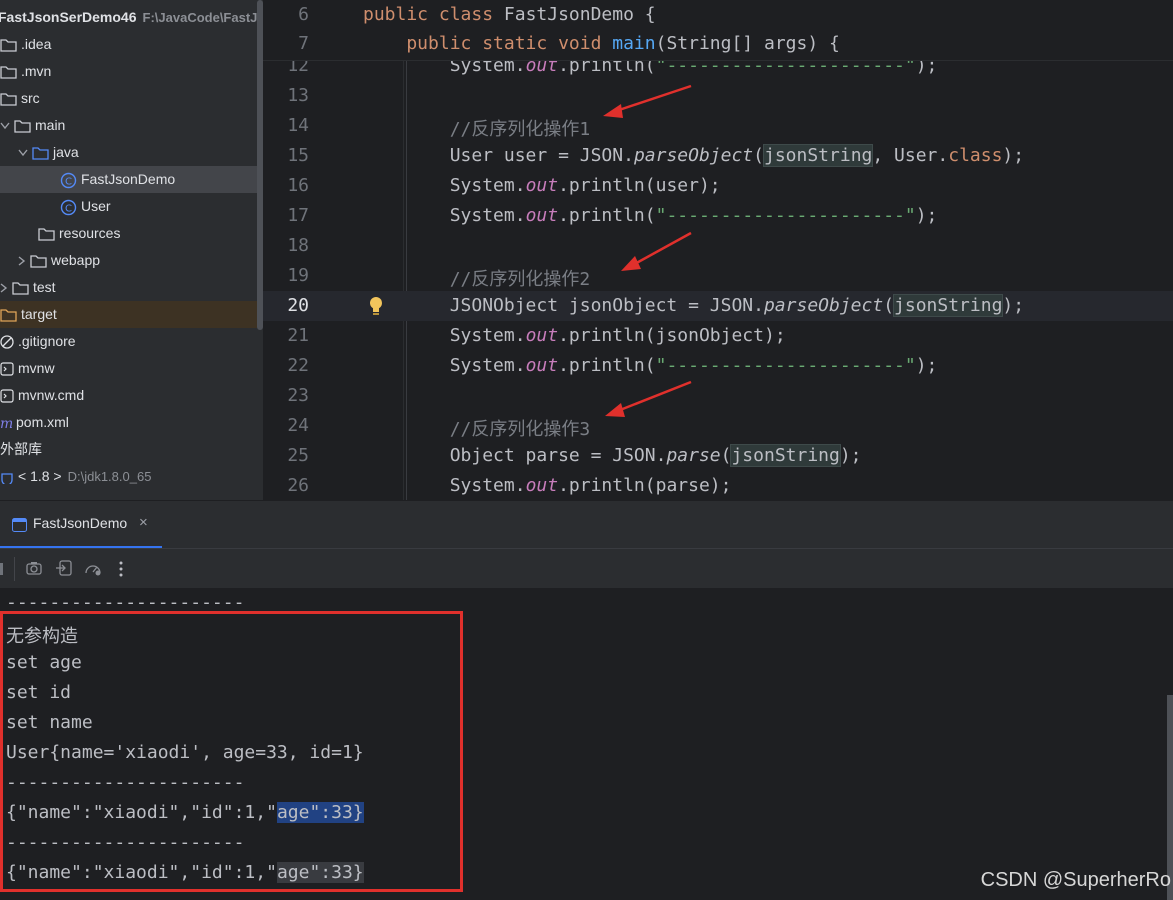 This screenshot has width=1173, height=900. I want to click on toolbar-divider, so click(14, 569).